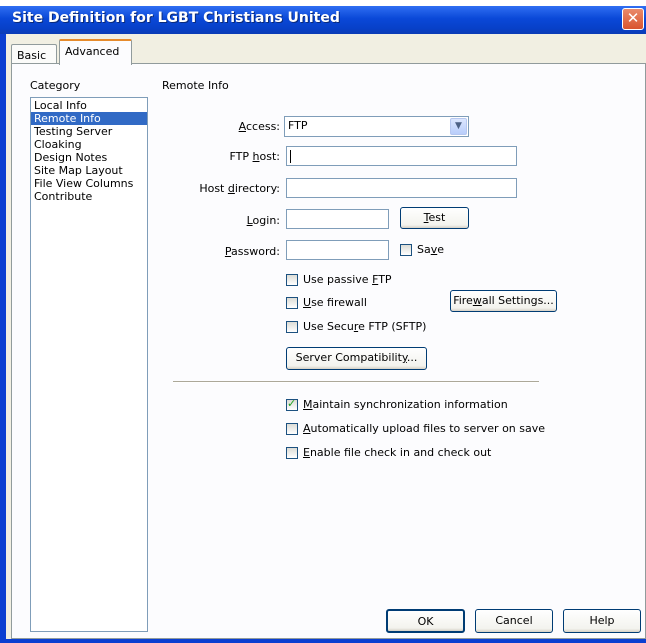  Describe the element at coordinates (292, 429) in the screenshot. I see `auto-upload-checkbox` at that location.